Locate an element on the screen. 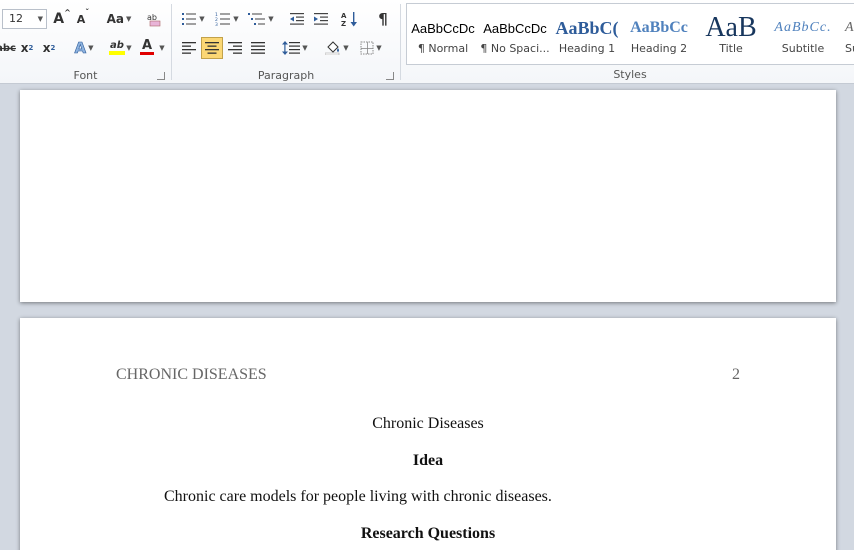 The width and height of the screenshot is (854, 550). change-case-button: Aa ▼ is located at coordinates (119, 19).